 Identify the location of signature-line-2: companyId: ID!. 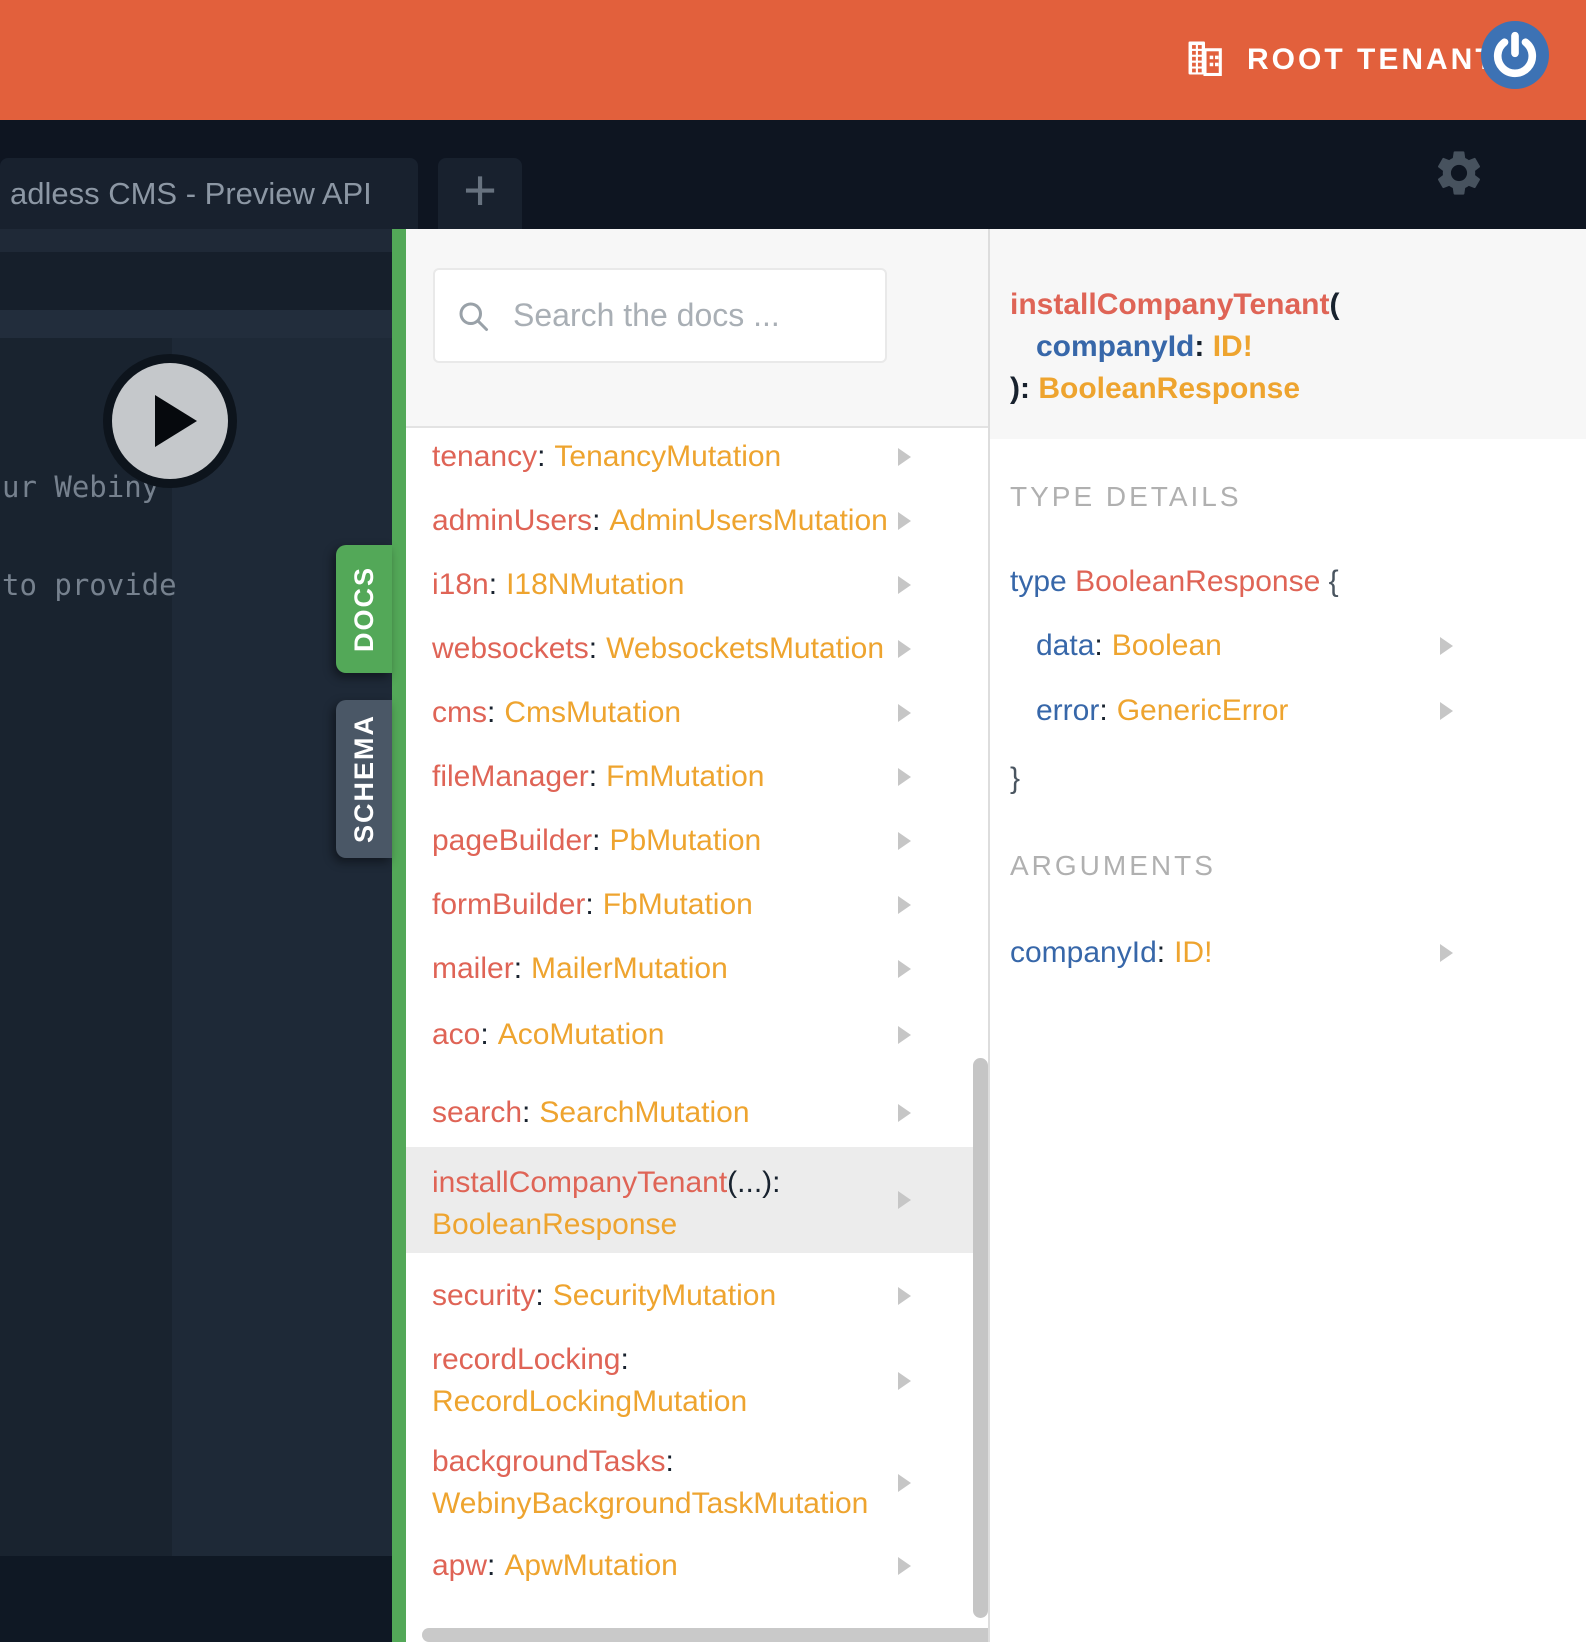
(1144, 346).